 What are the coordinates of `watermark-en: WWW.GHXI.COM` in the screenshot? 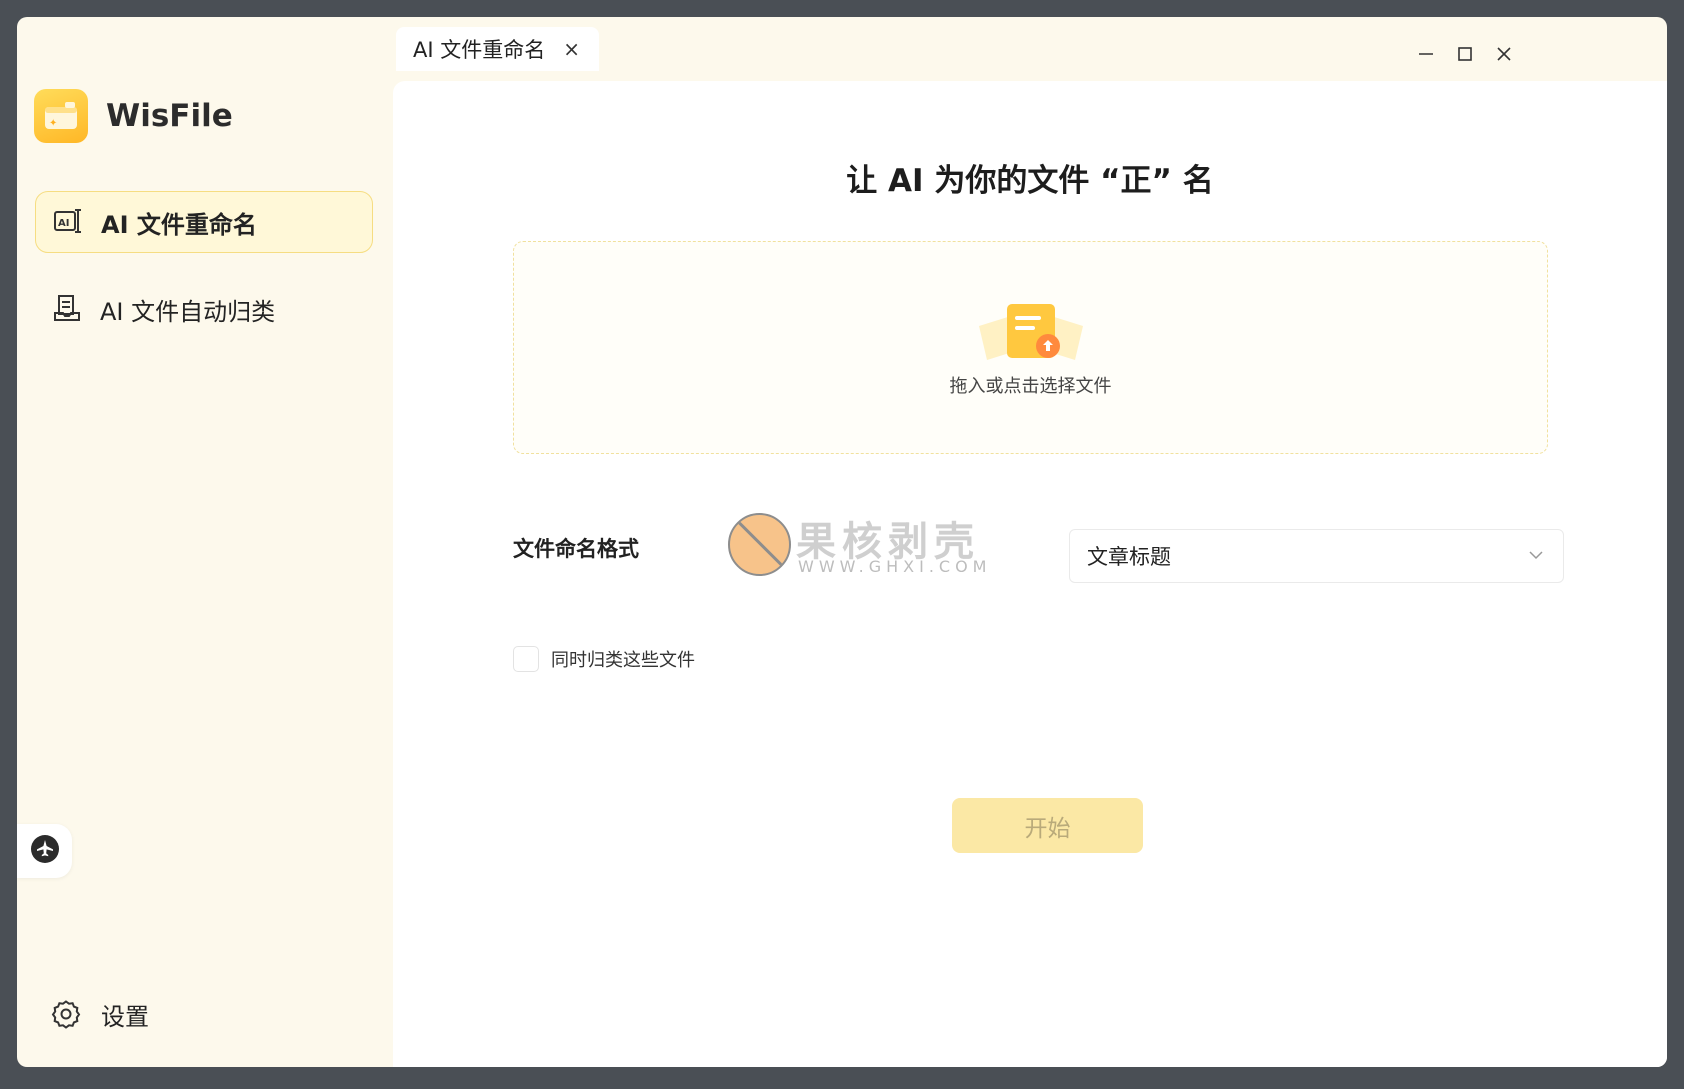 It's located at (895, 566).